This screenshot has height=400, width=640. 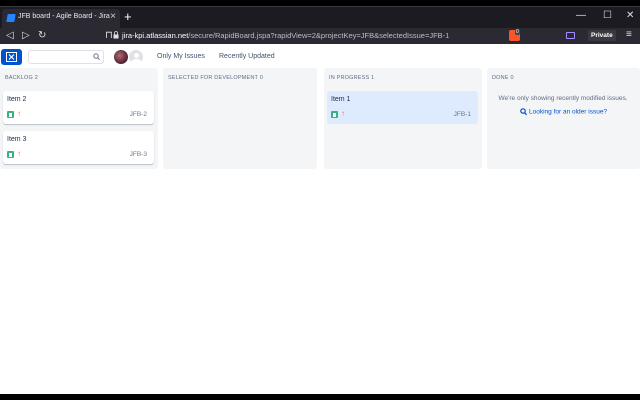 What do you see at coordinates (462, 114) in the screenshot?
I see `issue-key: JFB-1` at bounding box center [462, 114].